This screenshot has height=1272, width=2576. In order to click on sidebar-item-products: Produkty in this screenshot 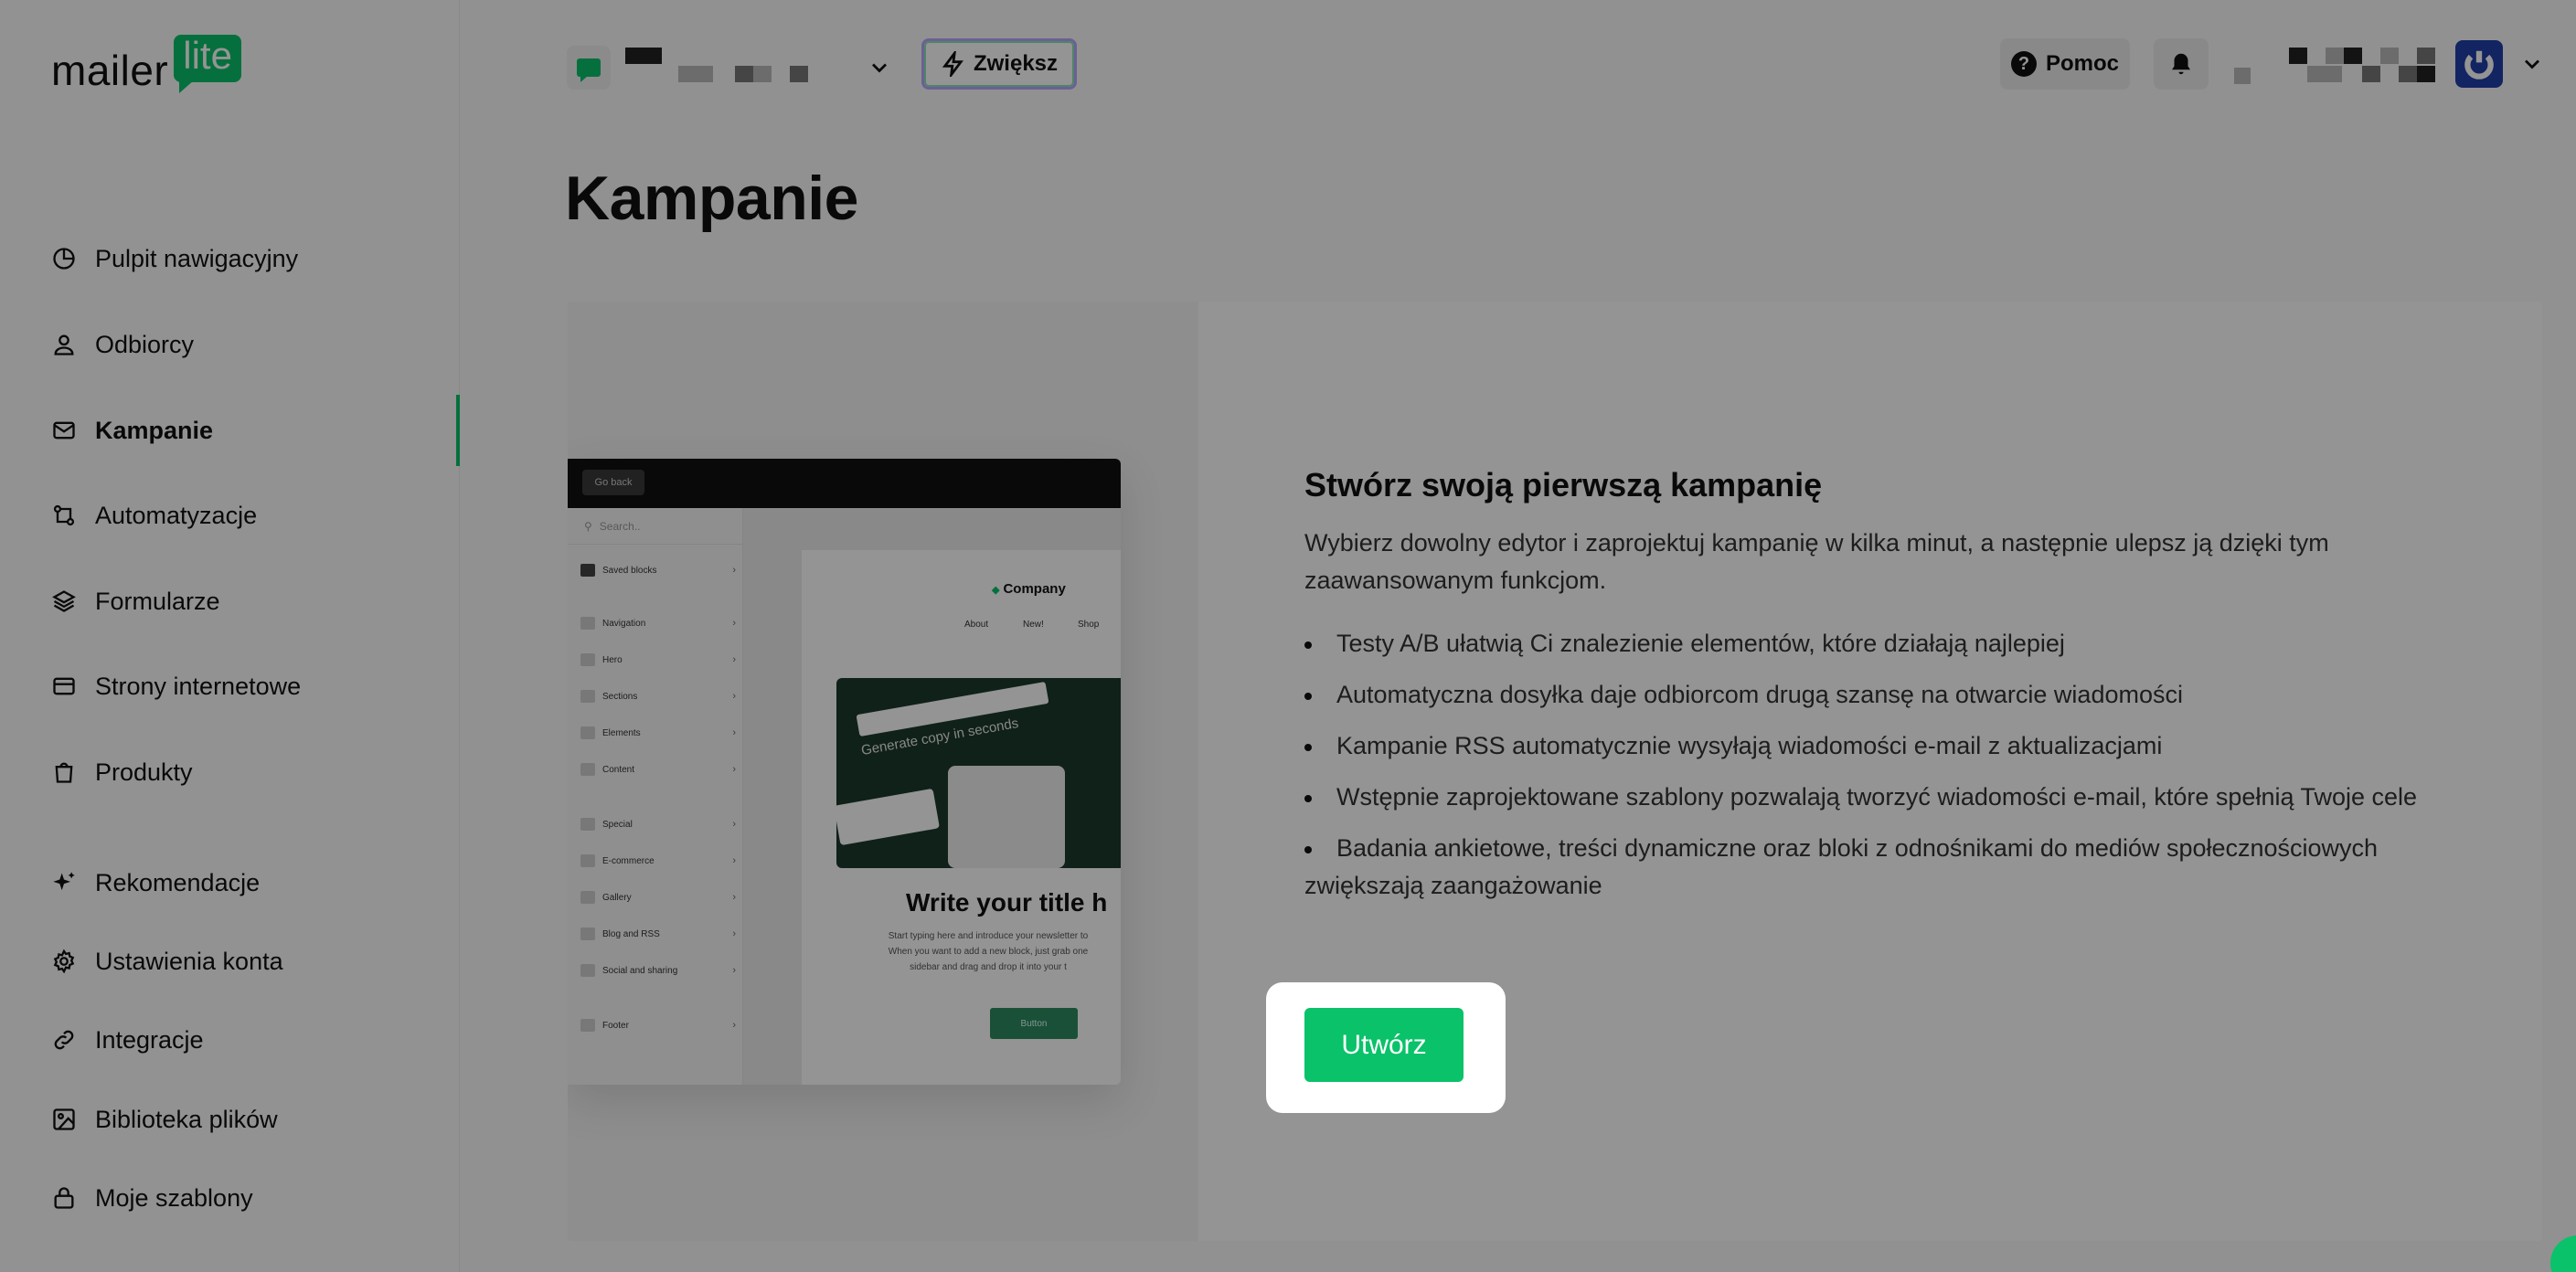, I will do `click(230, 772)`.